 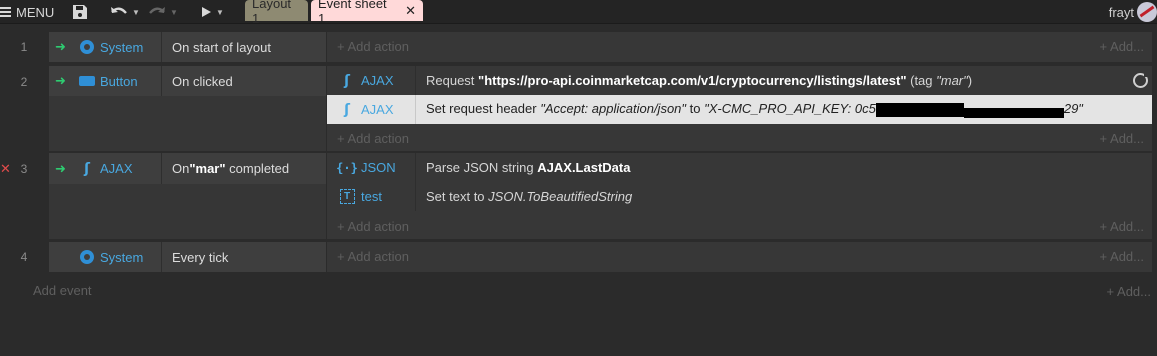 What do you see at coordinates (410, 11) in the screenshot?
I see `close-tab-icon: ✕` at bounding box center [410, 11].